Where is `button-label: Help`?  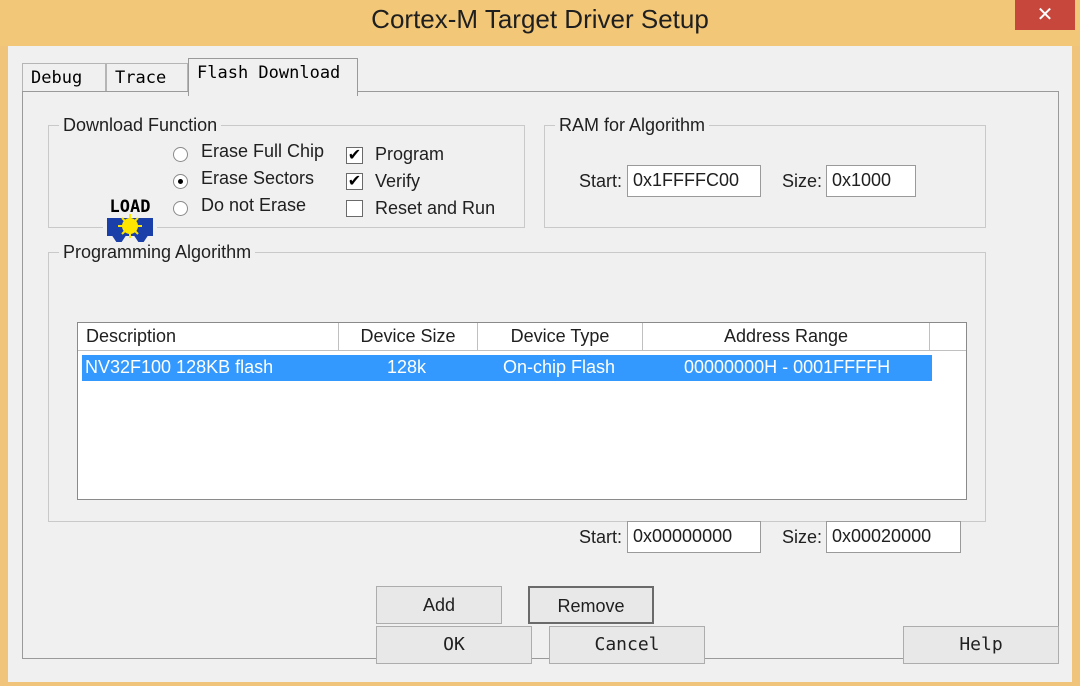
button-label: Help is located at coordinates (981, 644).